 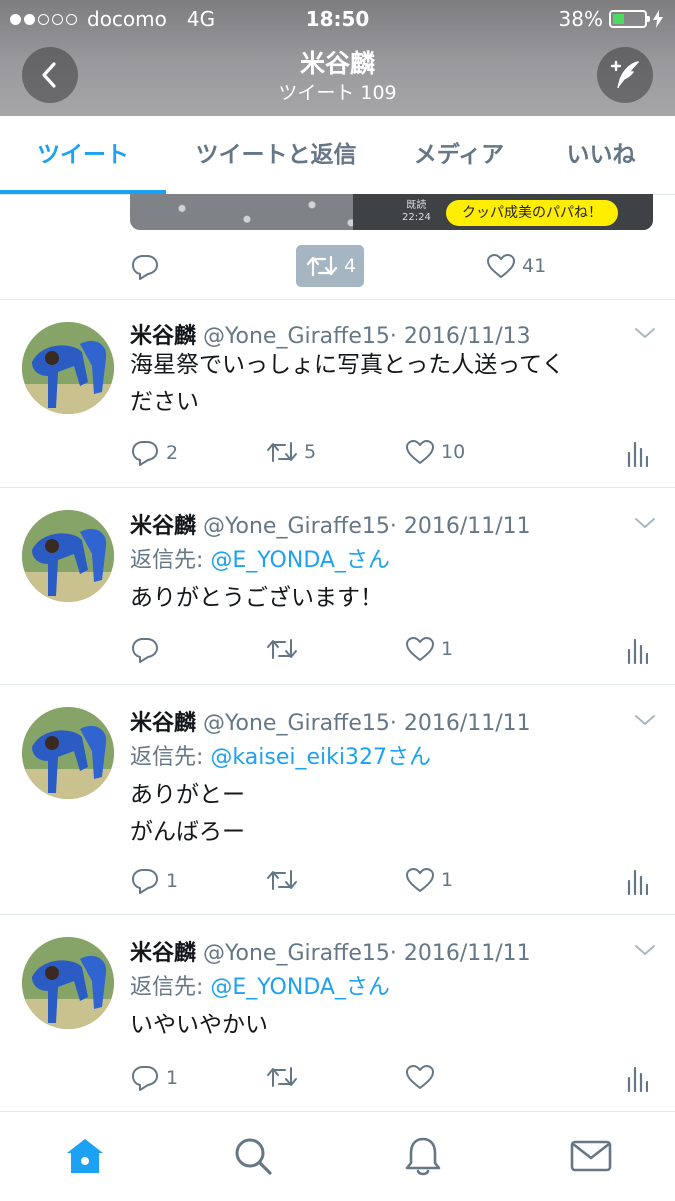 I want to click on tweet-count: ツイート 109, so click(x=337, y=93).